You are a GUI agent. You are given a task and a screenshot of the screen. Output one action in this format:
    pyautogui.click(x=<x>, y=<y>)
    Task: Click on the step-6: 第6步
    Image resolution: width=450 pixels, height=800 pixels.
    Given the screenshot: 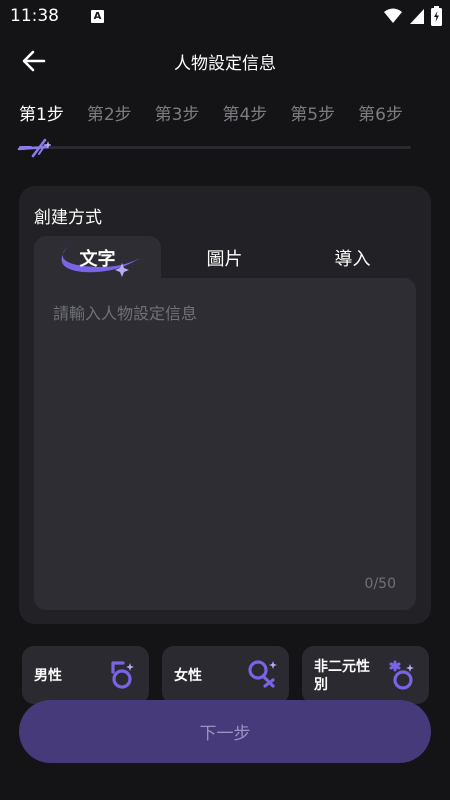 What is the action you would take?
    pyautogui.click(x=380, y=115)
    